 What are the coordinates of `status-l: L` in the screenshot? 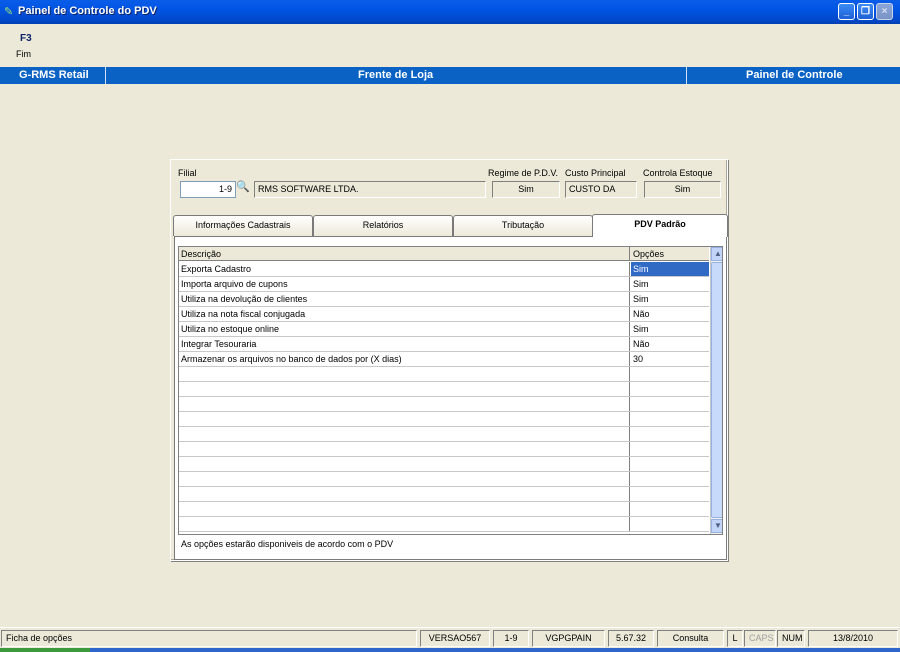 It's located at (735, 638).